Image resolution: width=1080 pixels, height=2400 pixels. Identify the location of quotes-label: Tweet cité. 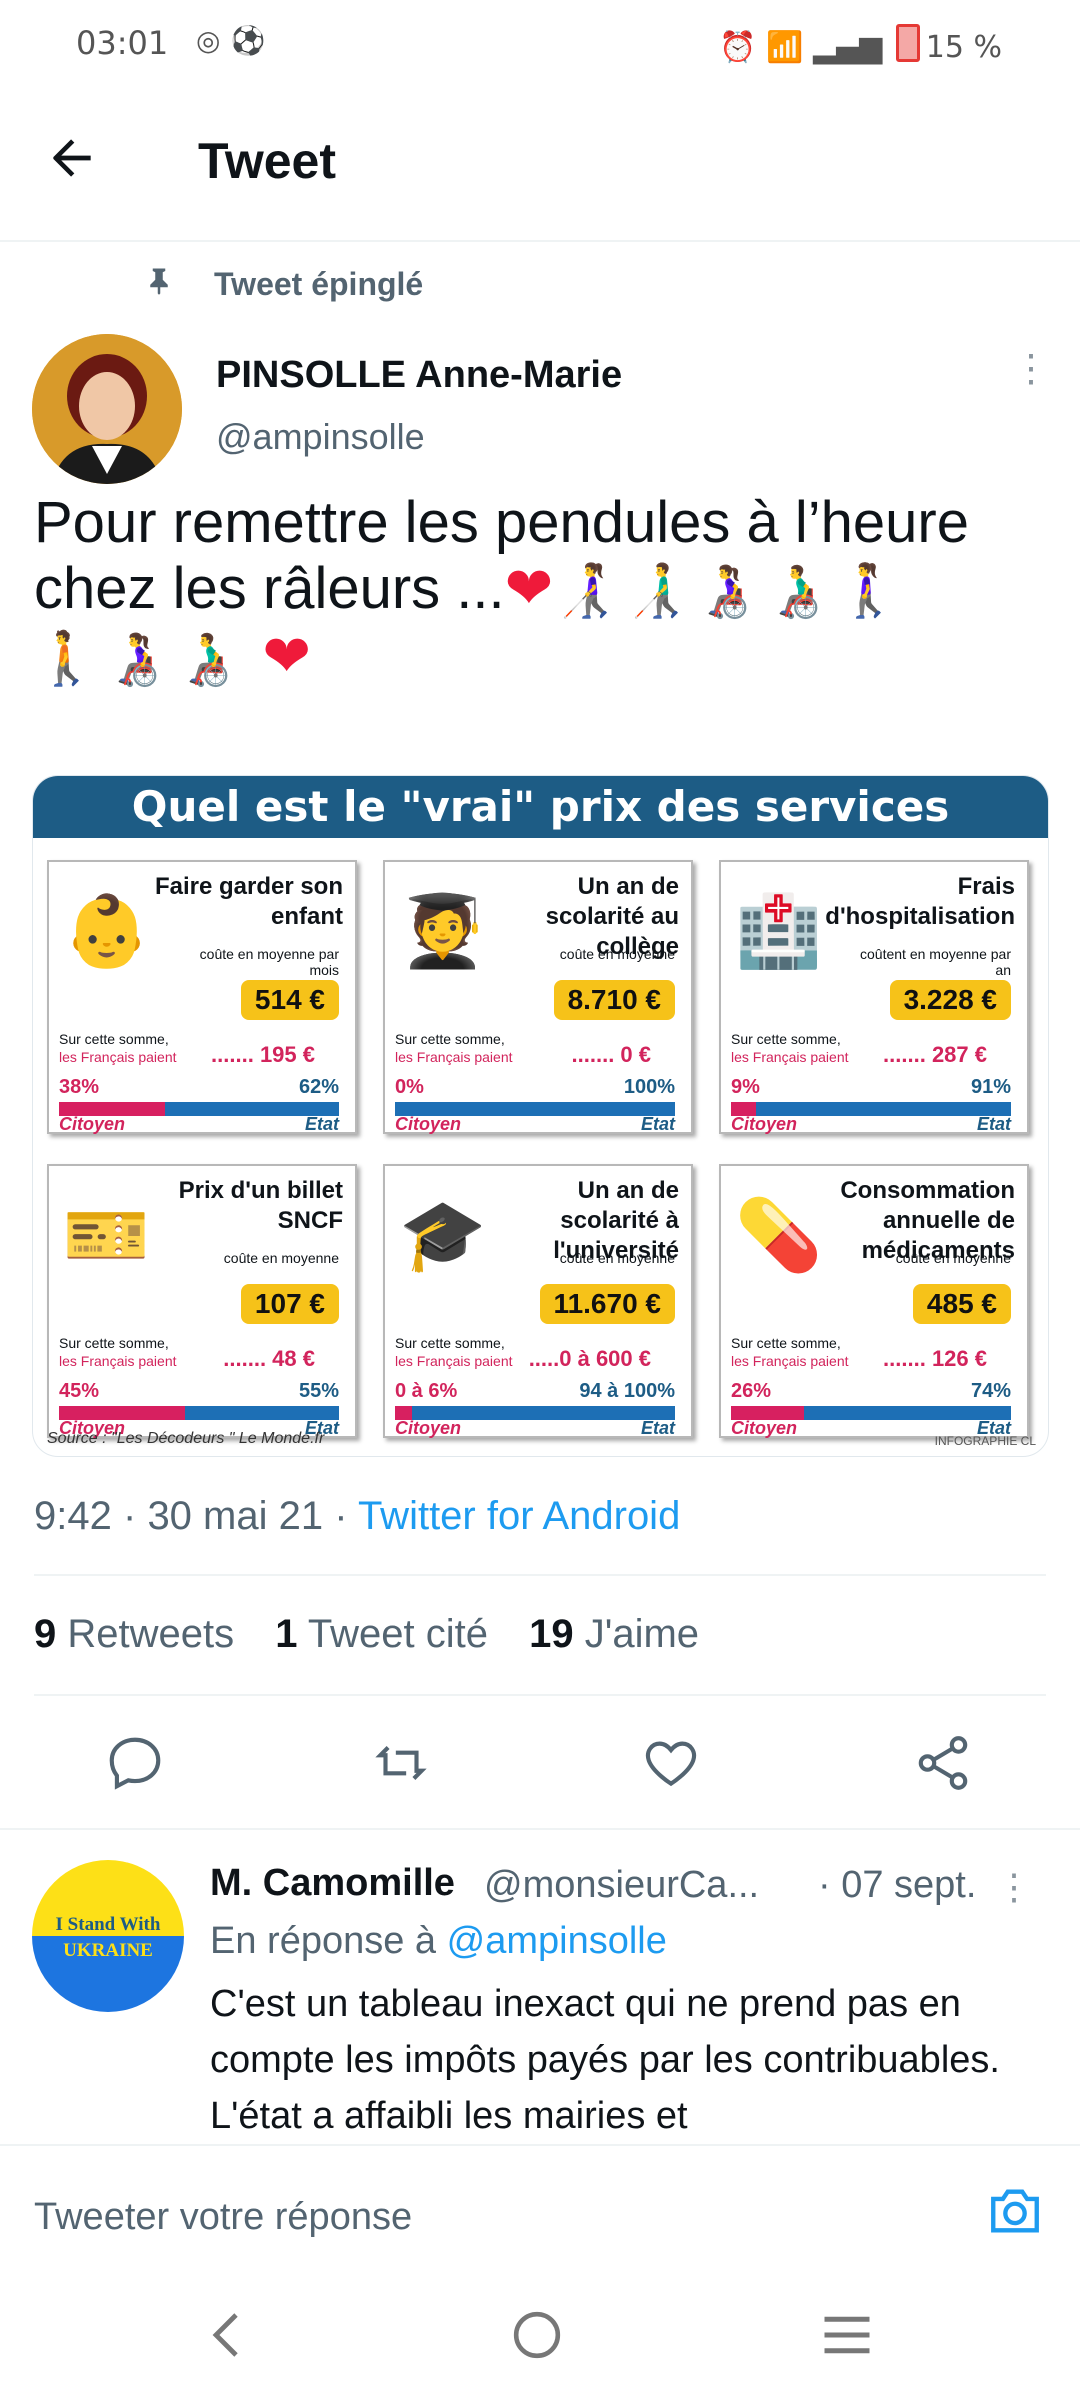
(397, 1634).